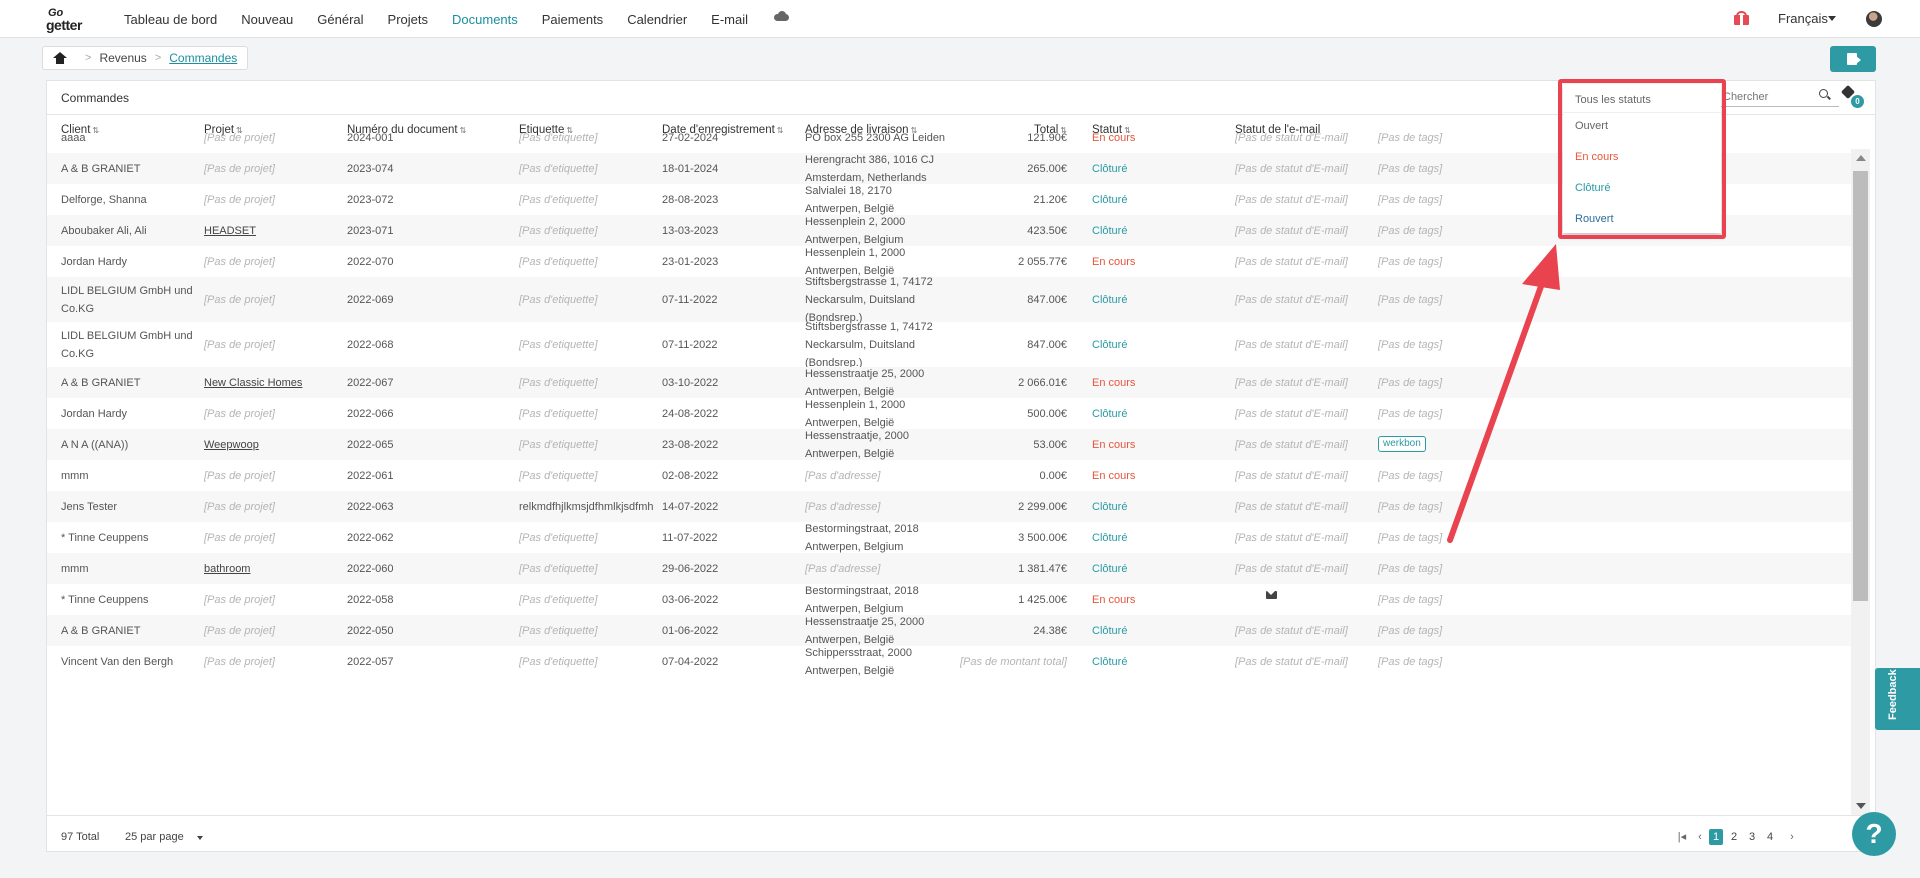  What do you see at coordinates (1682, 837) in the screenshot?
I see `first-page-icon: |◂` at bounding box center [1682, 837].